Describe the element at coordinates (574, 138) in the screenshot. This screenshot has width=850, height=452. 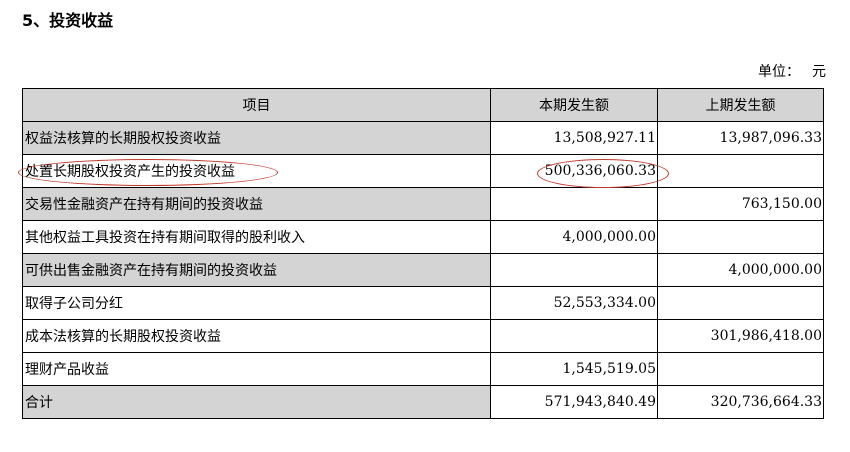
I see `row-current: 13,508,927.11` at that location.